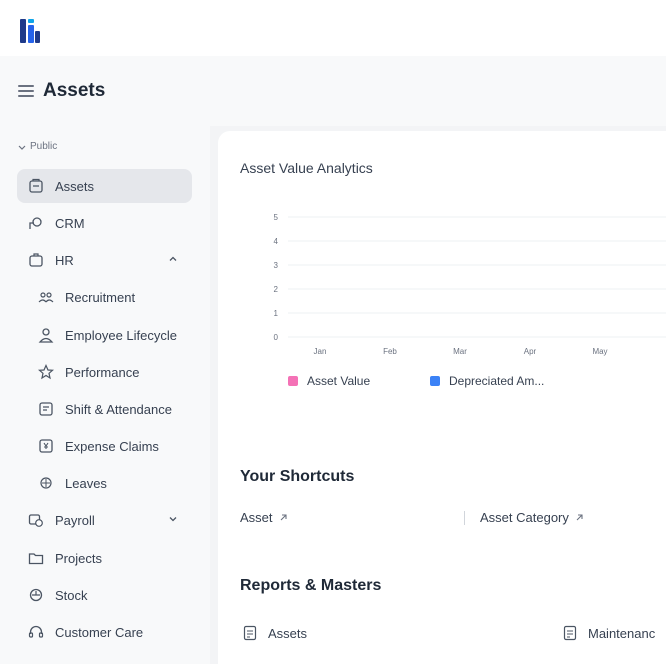  I want to click on asset-value-chart: 5 4 3 2 1 0 Jan Feb Mar Apr May, so click(470, 284).